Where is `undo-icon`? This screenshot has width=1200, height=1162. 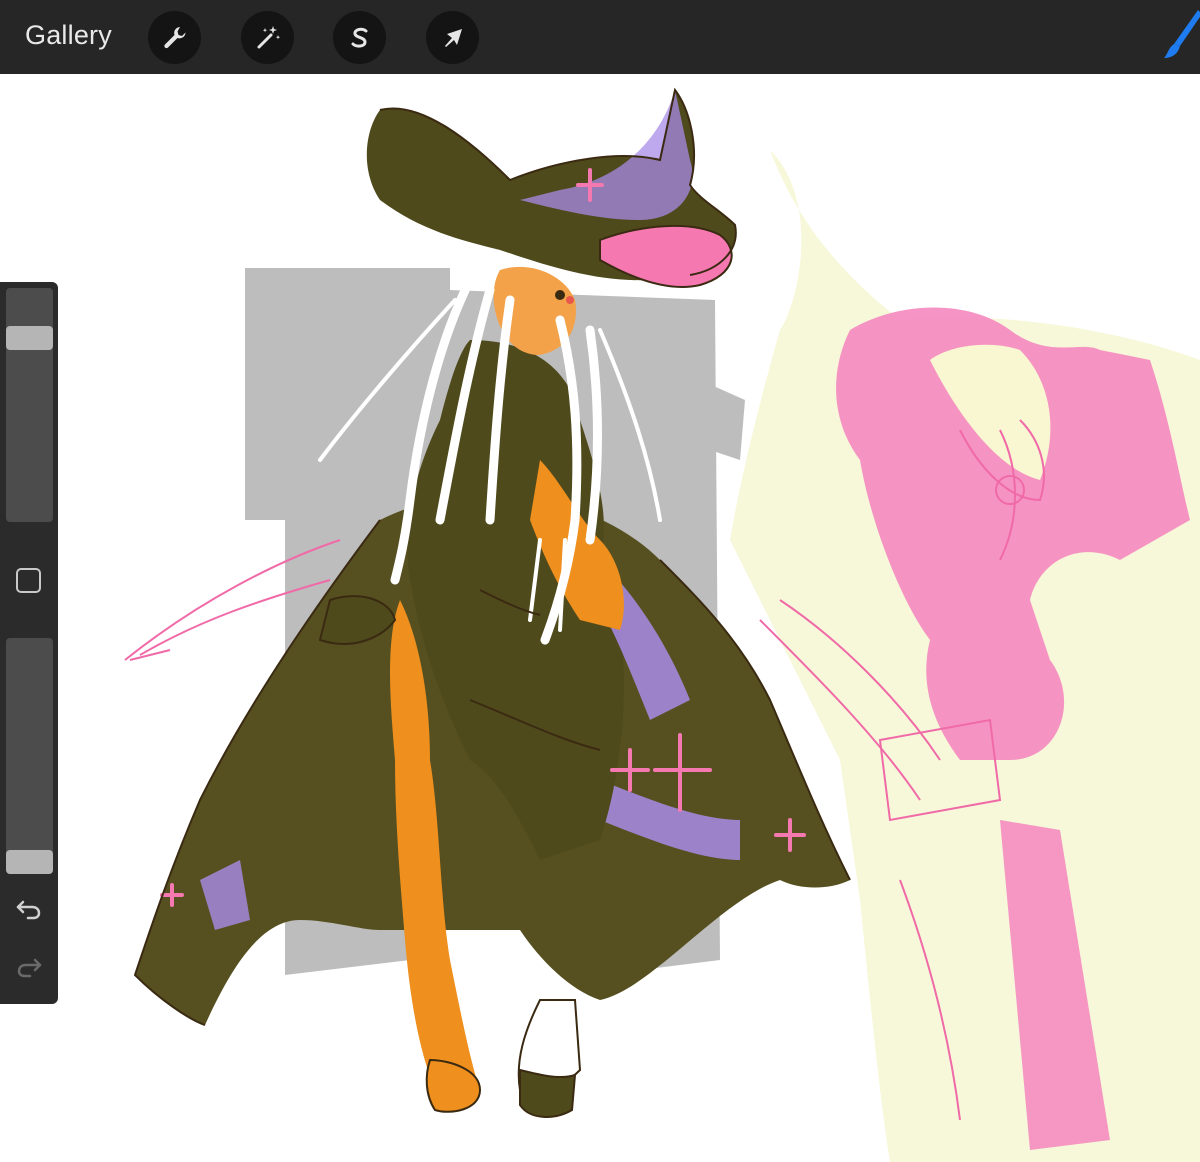
undo-icon is located at coordinates (29, 909).